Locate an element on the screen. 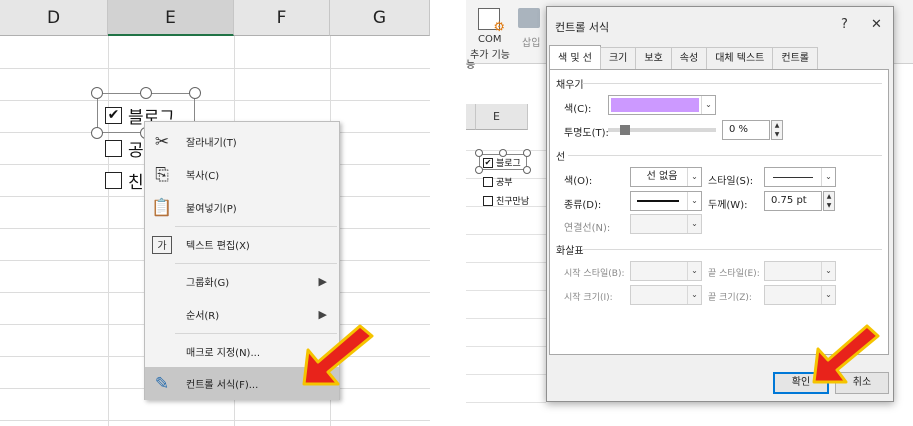 The width and height of the screenshot is (913, 426). help-button: ? is located at coordinates (844, 24).